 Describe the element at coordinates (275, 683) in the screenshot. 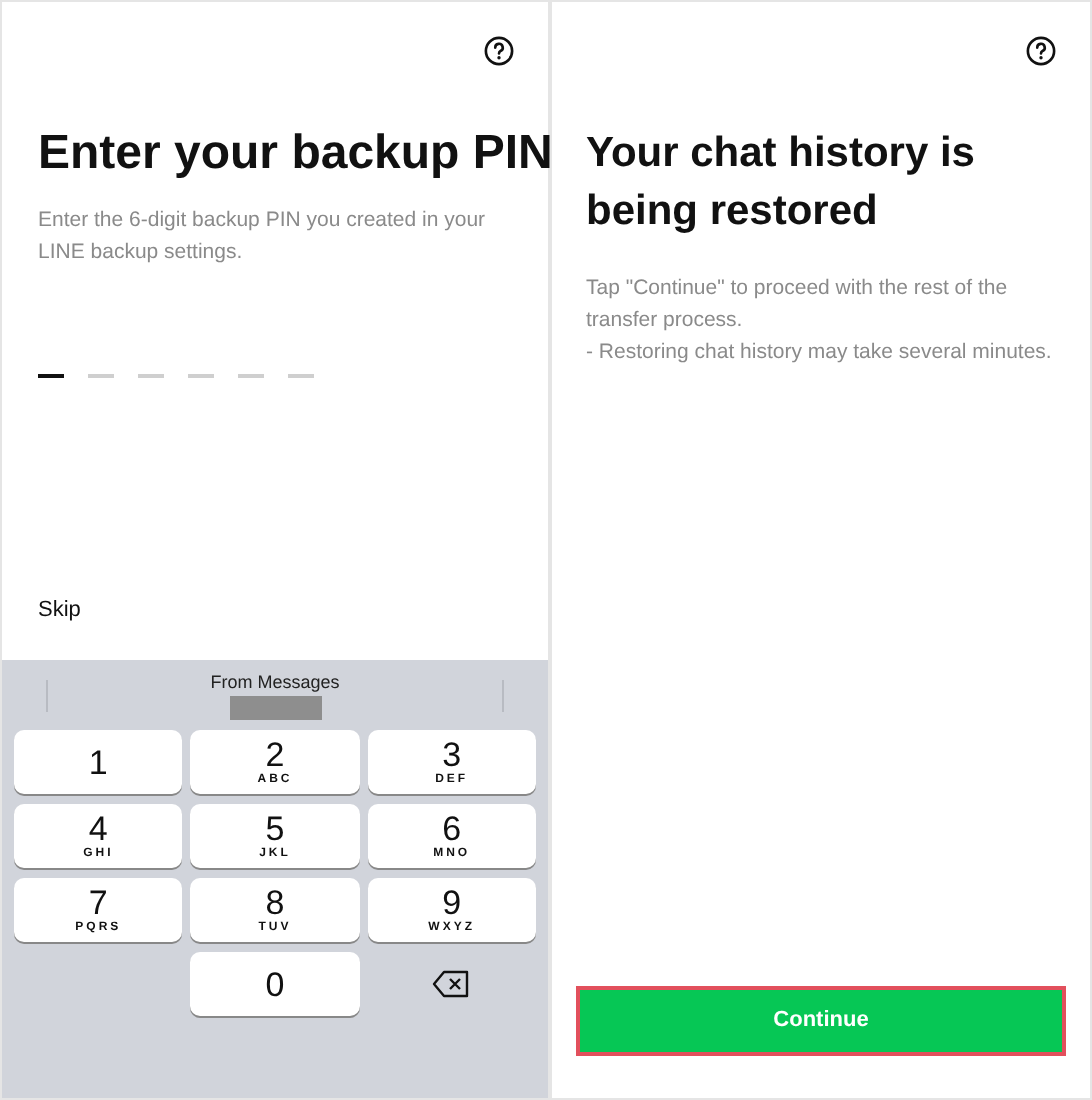

I see `autofill-suggestion: From Messages` at that location.